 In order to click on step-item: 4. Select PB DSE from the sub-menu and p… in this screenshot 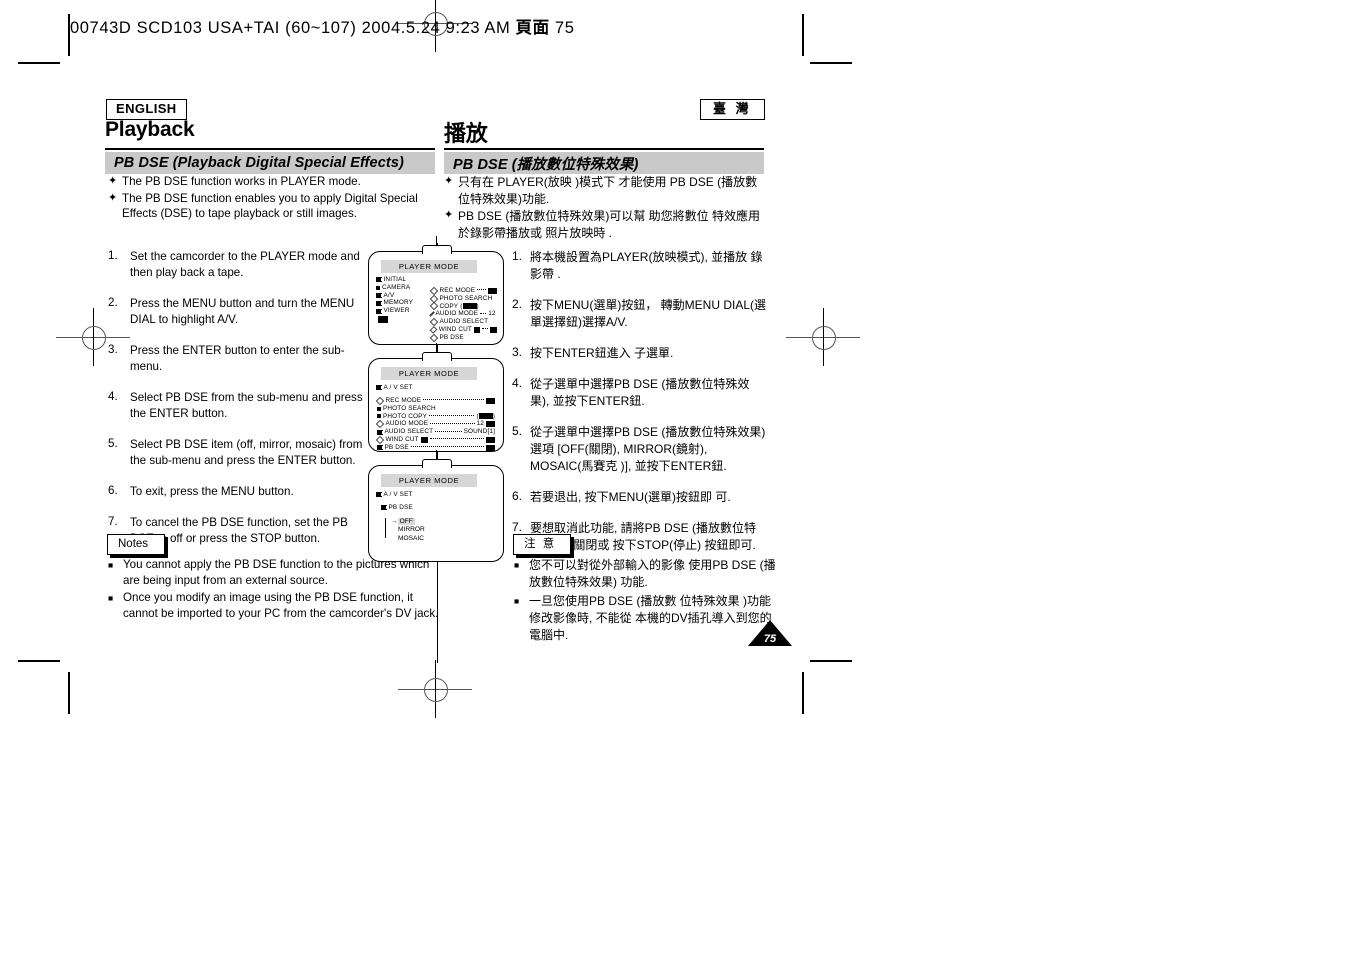, I will do `click(235, 406)`.